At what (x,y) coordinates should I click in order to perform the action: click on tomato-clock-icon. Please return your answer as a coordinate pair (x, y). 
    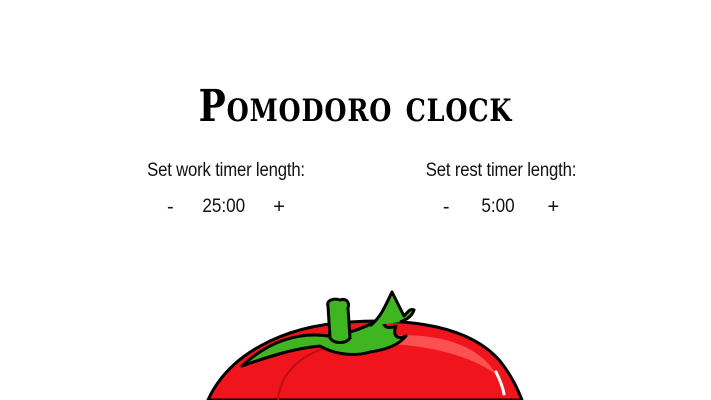
    Looking at the image, I should click on (365, 343).